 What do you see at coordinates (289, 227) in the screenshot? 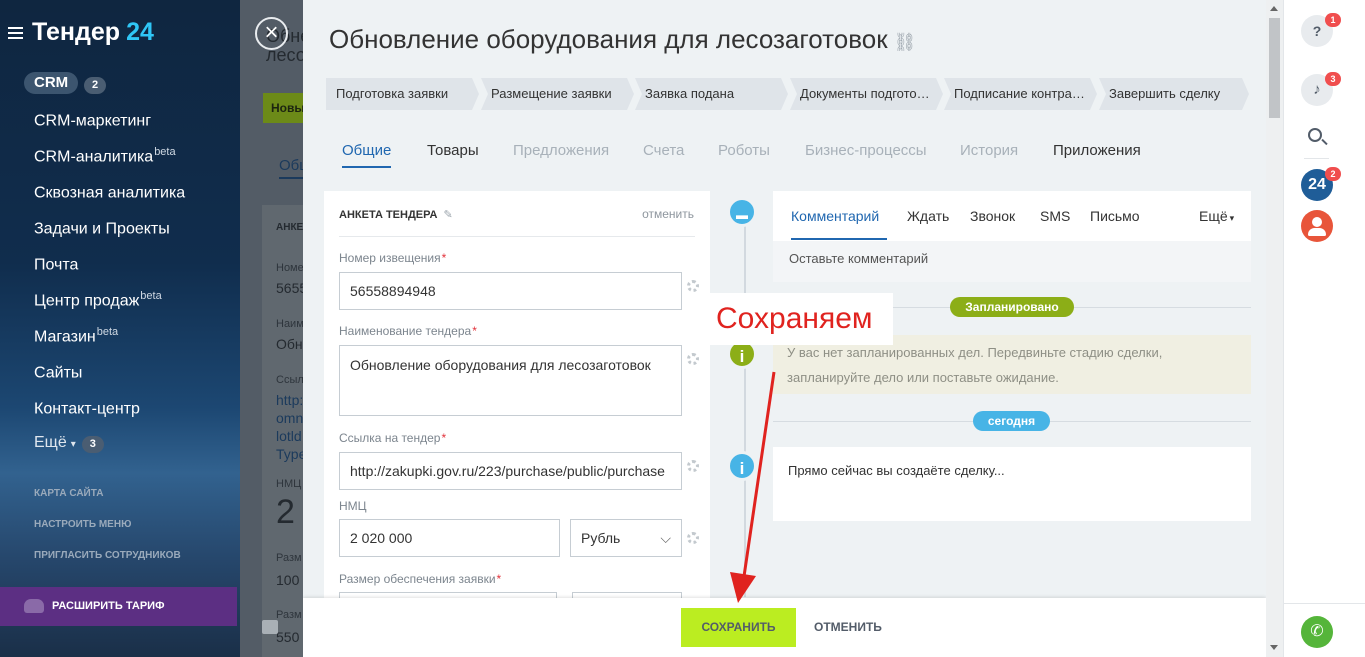
I see `bg-card-title: АНКЕ` at bounding box center [289, 227].